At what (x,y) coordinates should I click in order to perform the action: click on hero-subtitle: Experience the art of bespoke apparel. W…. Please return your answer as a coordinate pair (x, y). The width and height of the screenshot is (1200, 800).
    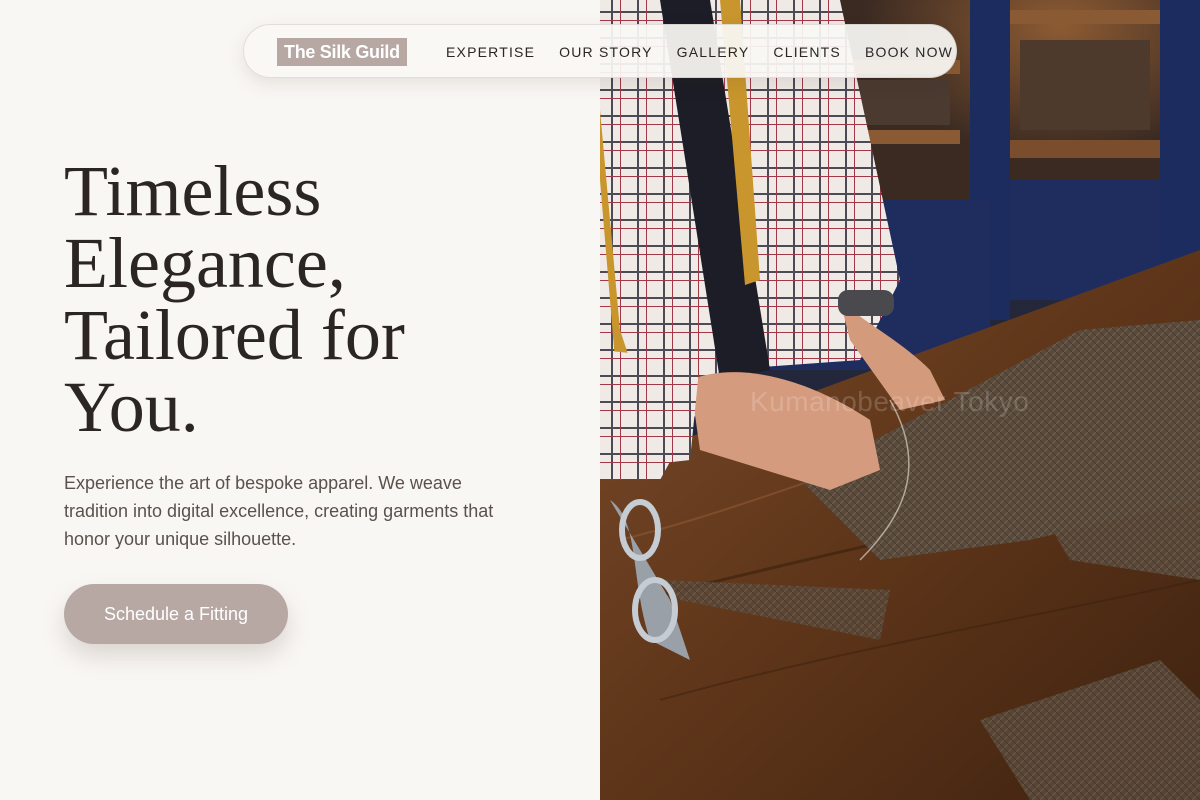
    Looking at the image, I should click on (279, 511).